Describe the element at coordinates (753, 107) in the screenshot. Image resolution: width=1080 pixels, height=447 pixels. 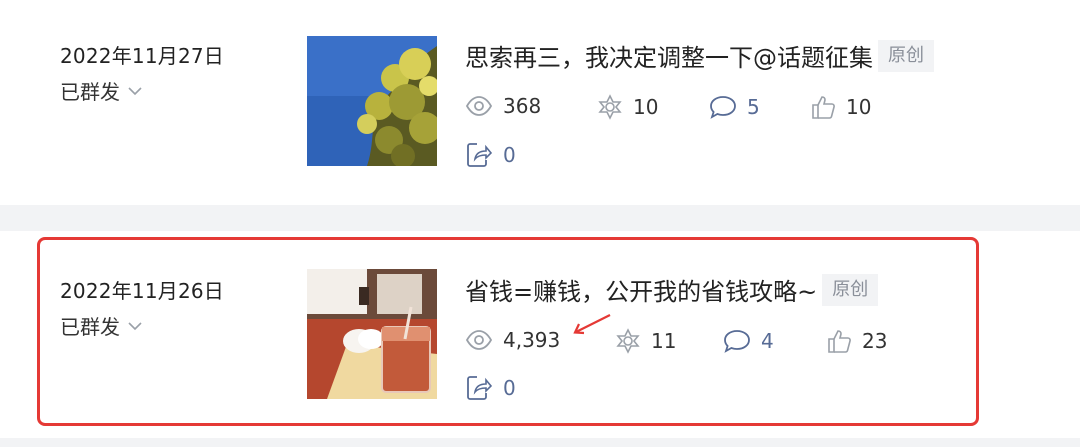
I see `comments-count: 5` at that location.